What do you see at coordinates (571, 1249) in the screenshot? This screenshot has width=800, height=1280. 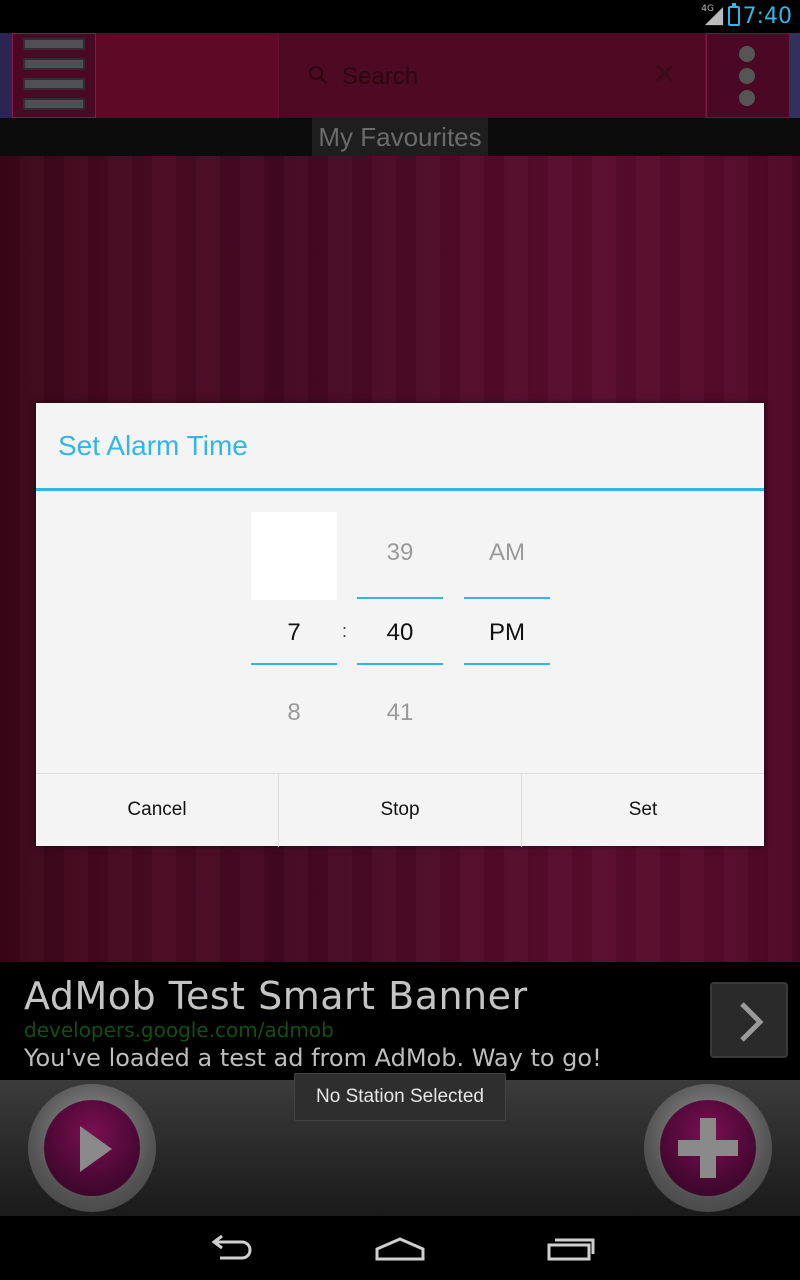 I see `recents-icon` at bounding box center [571, 1249].